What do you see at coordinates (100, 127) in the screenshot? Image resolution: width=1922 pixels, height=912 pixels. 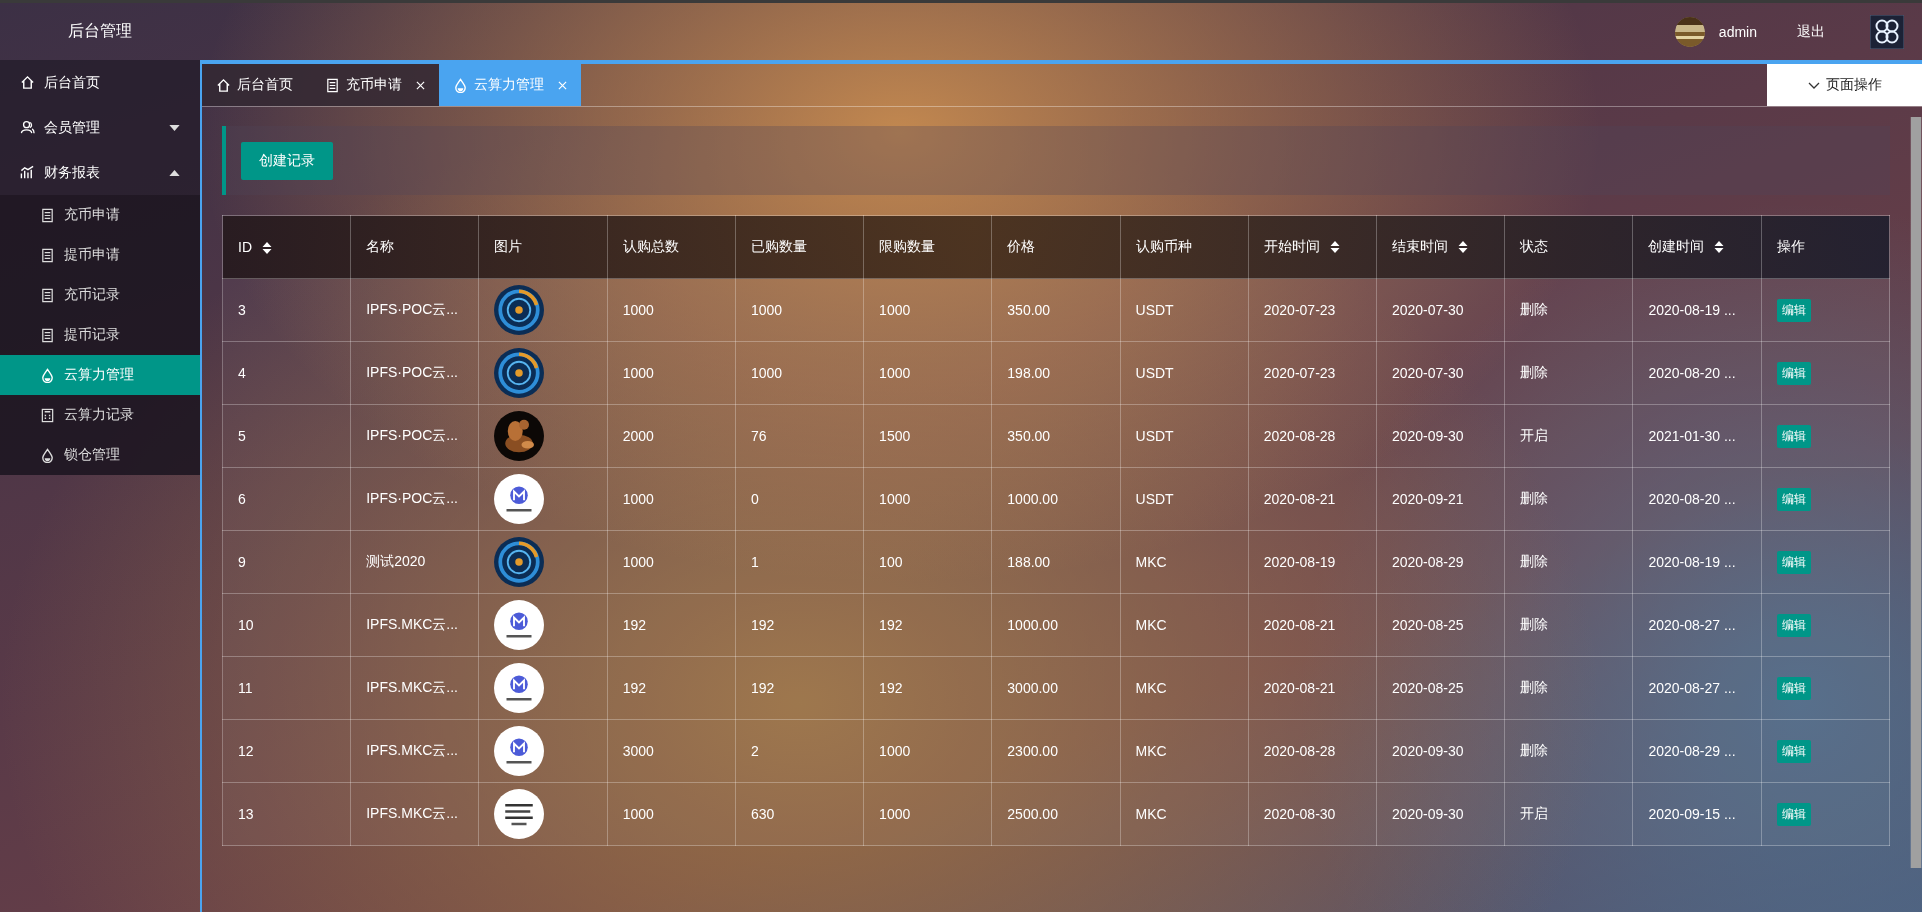 I see `menu-item: 会员管理` at bounding box center [100, 127].